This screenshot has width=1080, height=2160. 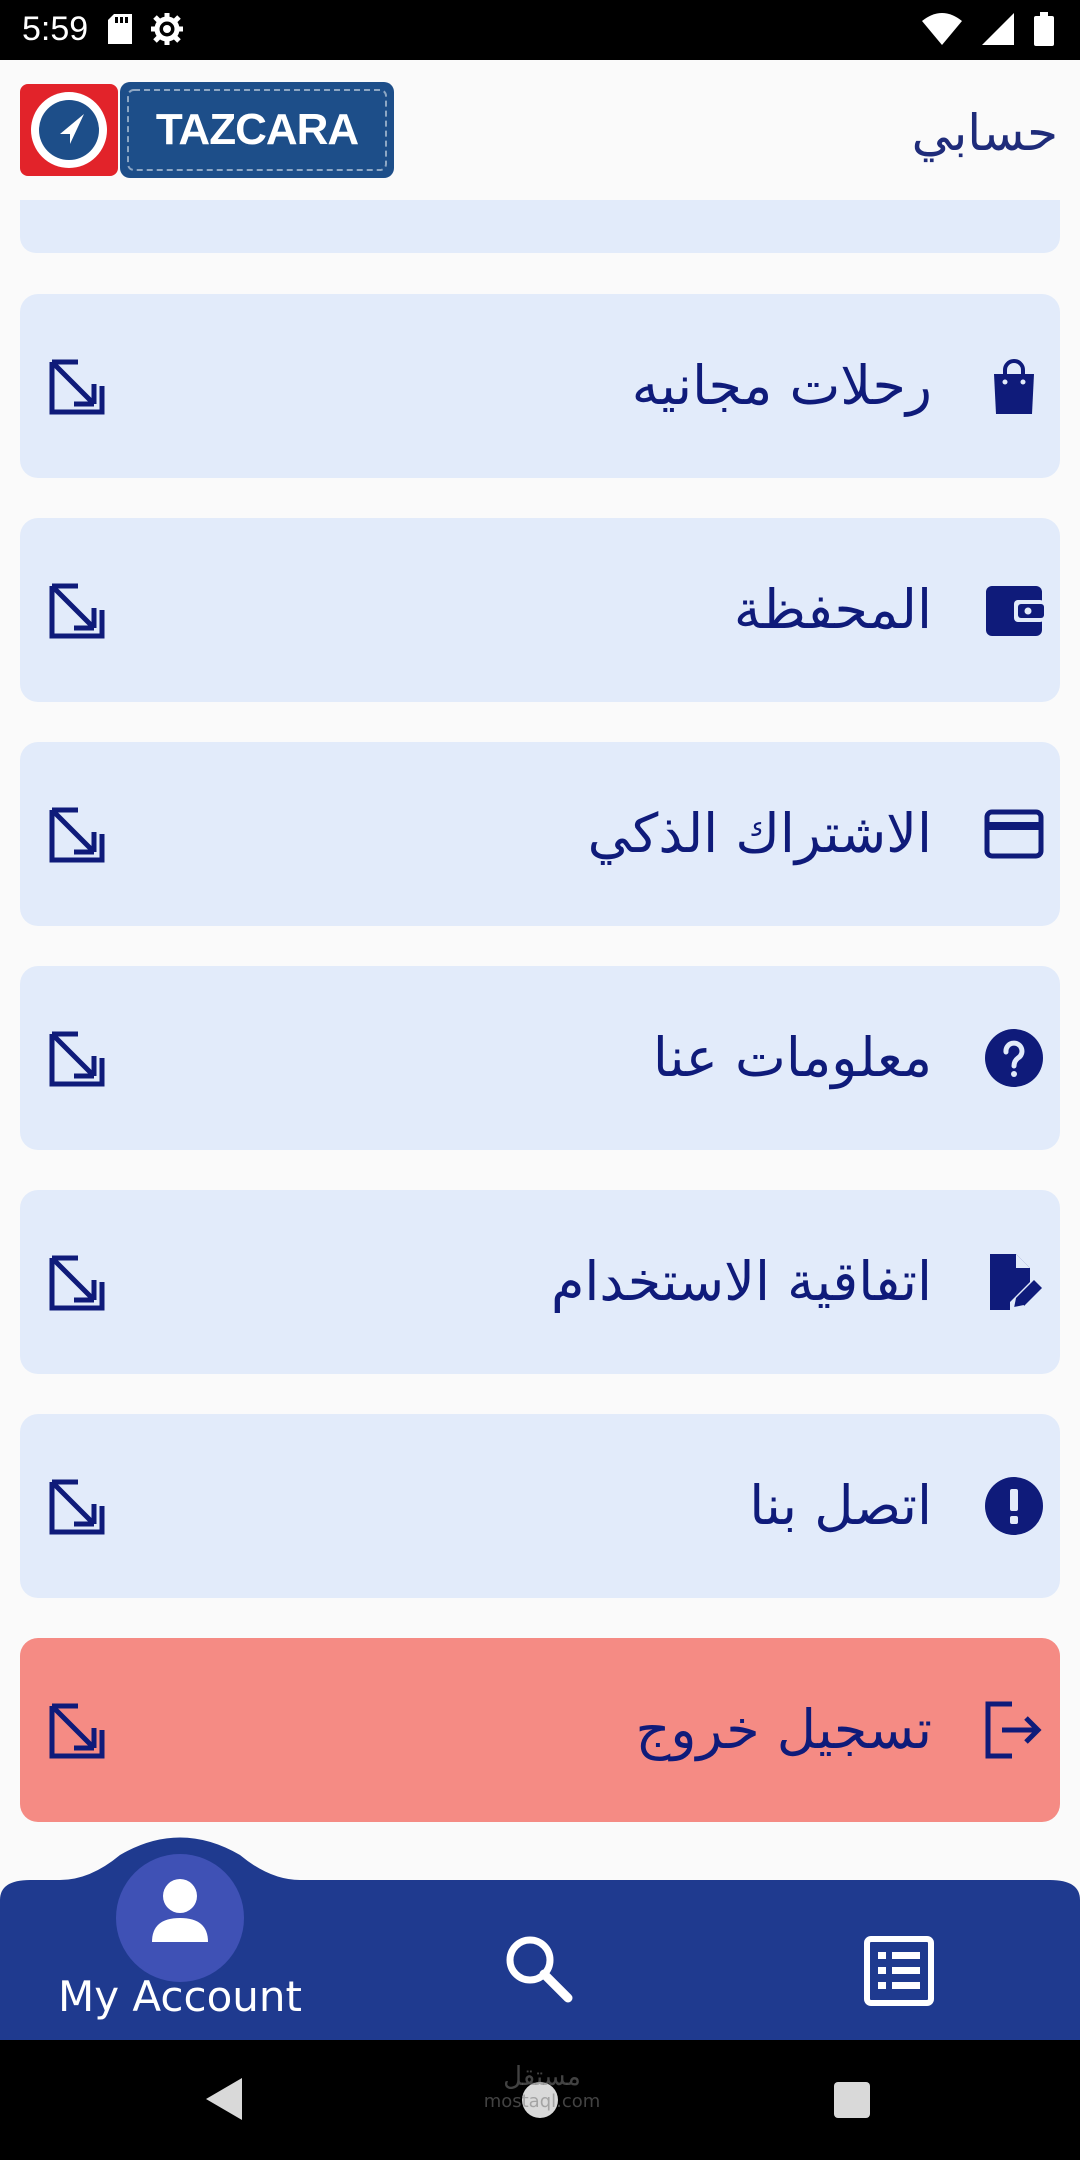 I want to click on credit-card-icon, so click(x=1014, y=834).